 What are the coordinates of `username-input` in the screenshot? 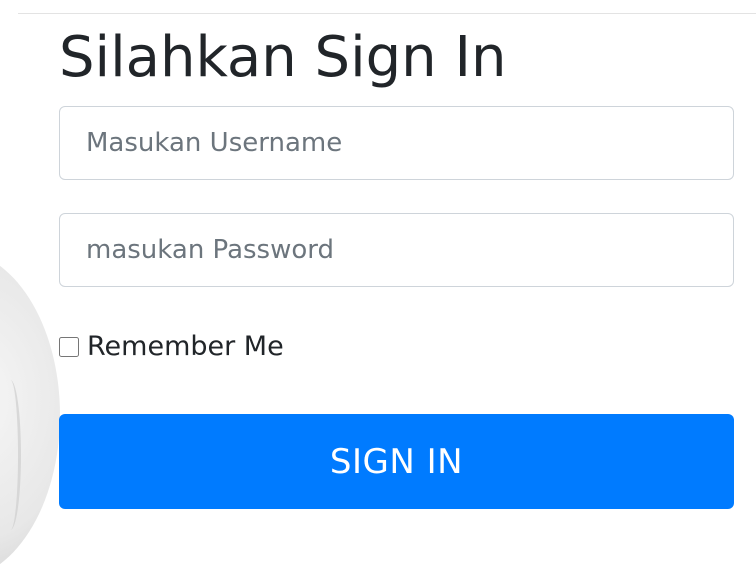 It's located at (396, 143).